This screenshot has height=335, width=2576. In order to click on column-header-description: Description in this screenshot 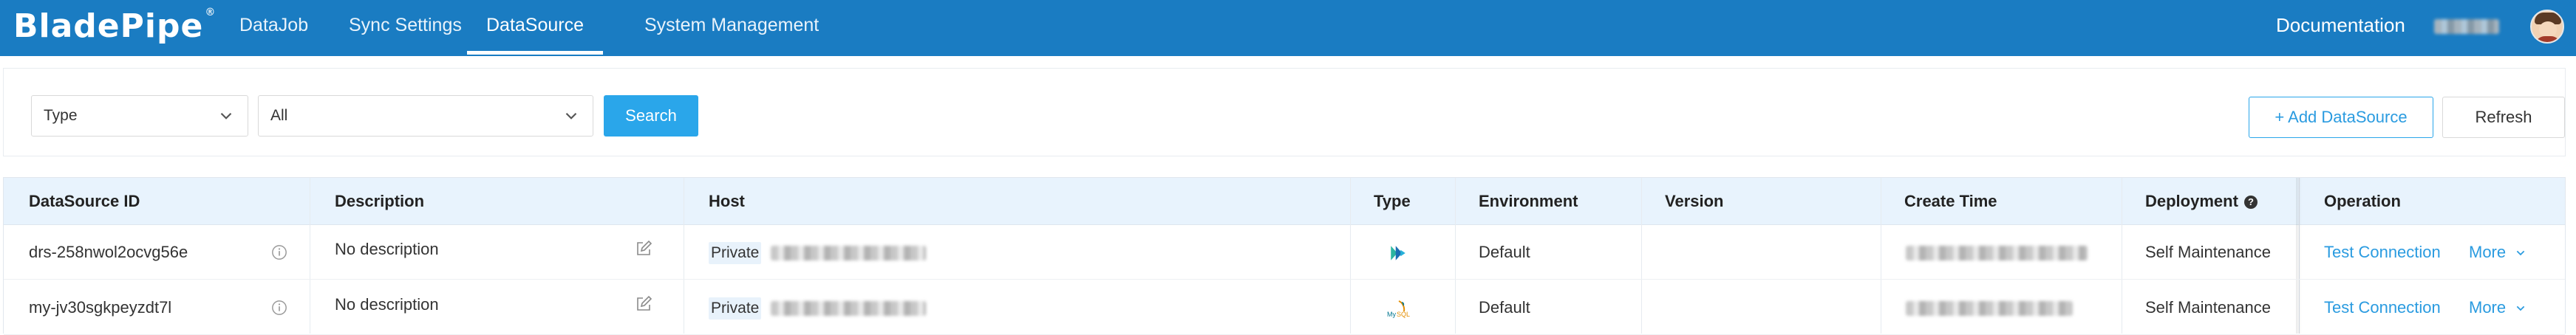, I will do `click(380, 201)`.